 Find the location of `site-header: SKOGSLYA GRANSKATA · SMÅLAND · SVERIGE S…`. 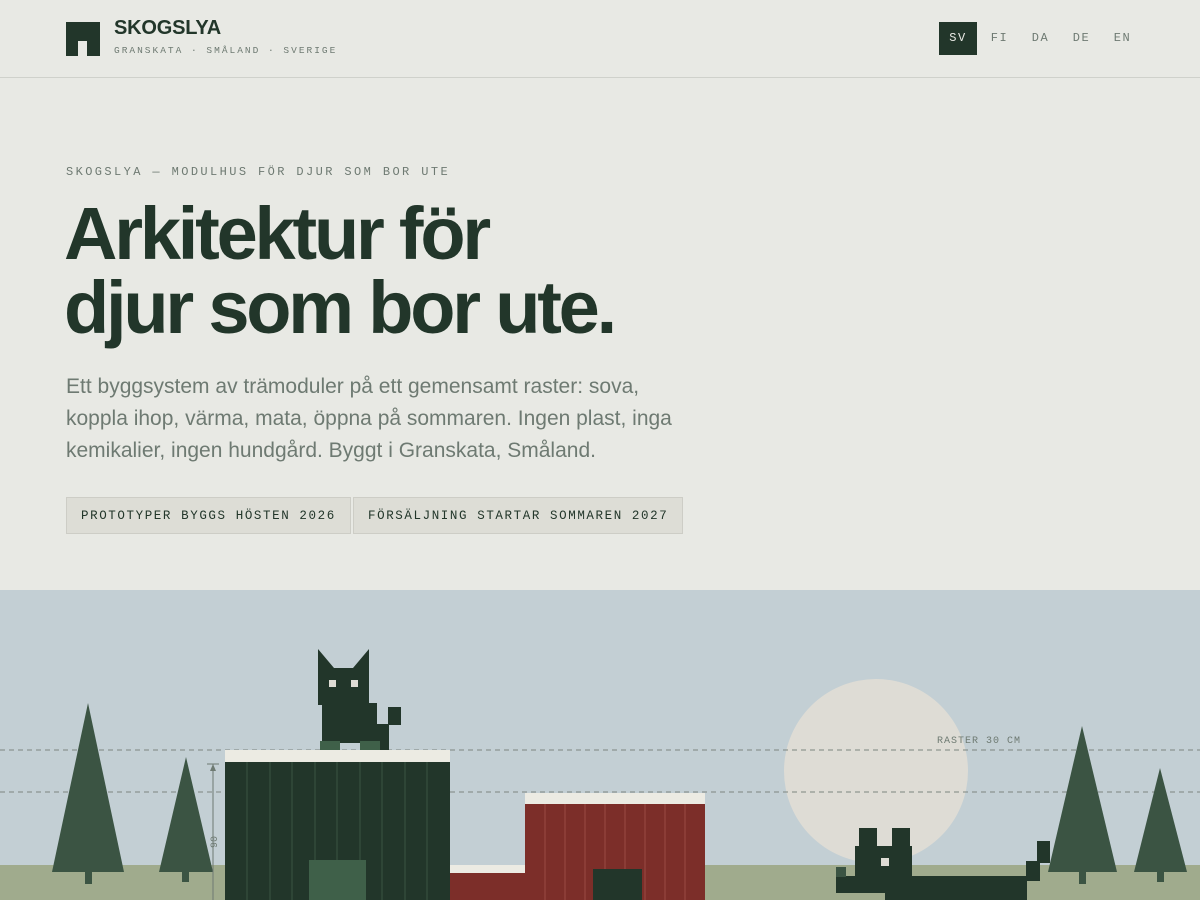

site-header: SKOGSLYA GRANSKATA · SMÅLAND · SVERIGE S… is located at coordinates (600, 39).